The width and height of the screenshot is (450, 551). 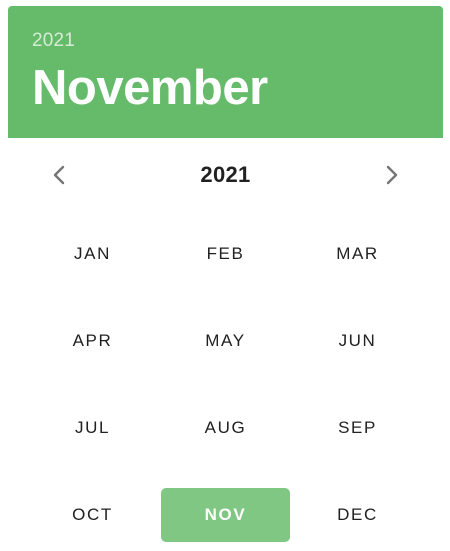 I want to click on month-feb: FEB, so click(x=225, y=254).